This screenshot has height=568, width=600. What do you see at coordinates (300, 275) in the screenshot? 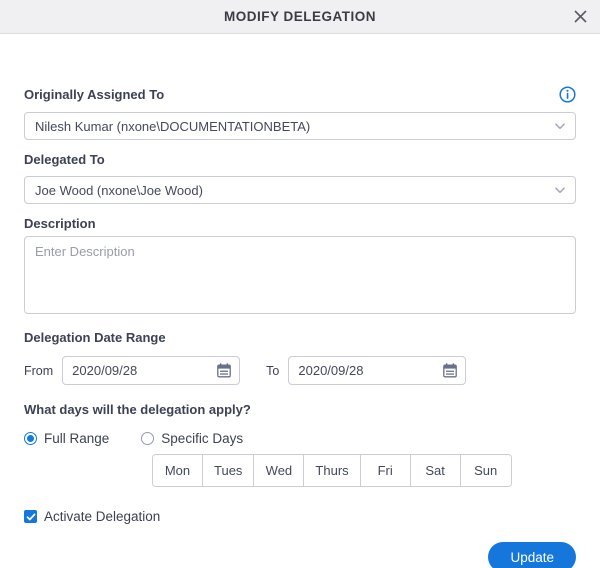
I see `description-input` at bounding box center [300, 275].